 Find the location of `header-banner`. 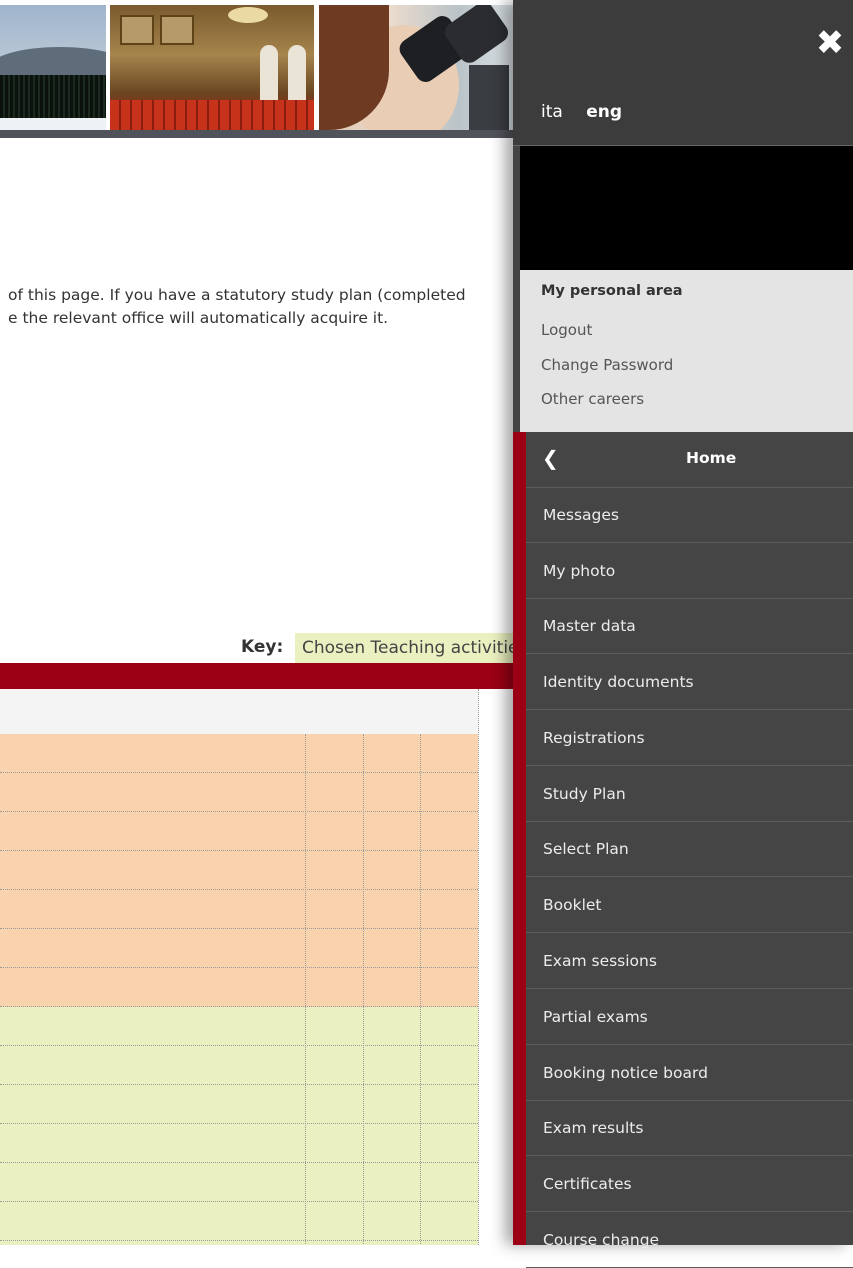

header-banner is located at coordinates (260, 69).